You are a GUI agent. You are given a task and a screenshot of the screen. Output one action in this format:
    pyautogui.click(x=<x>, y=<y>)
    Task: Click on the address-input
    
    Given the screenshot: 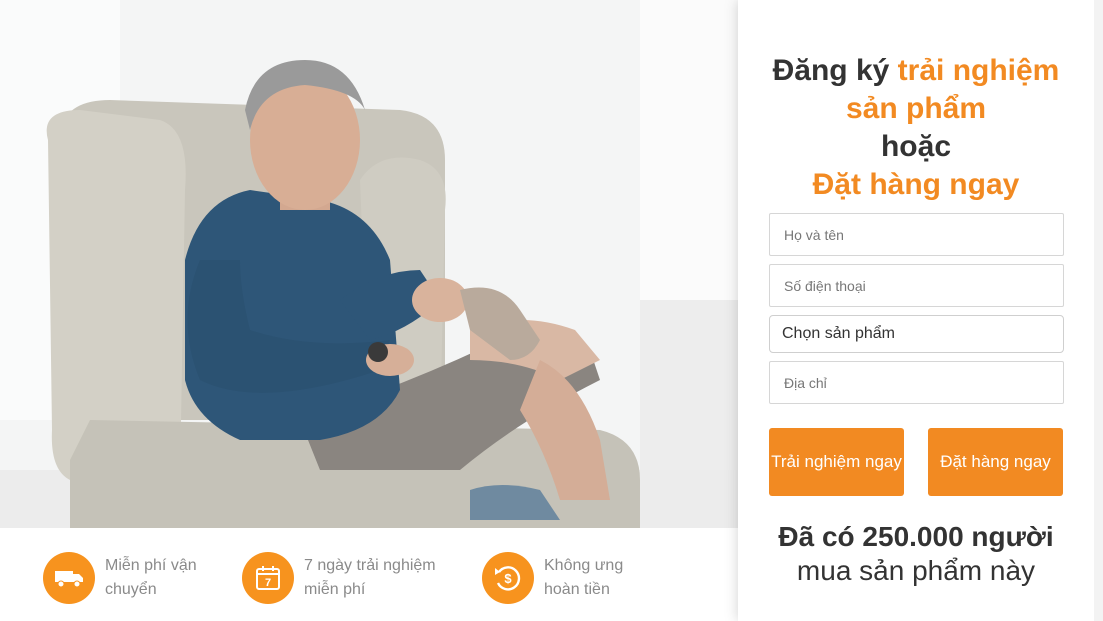 What is the action you would take?
    pyautogui.click(x=916, y=382)
    